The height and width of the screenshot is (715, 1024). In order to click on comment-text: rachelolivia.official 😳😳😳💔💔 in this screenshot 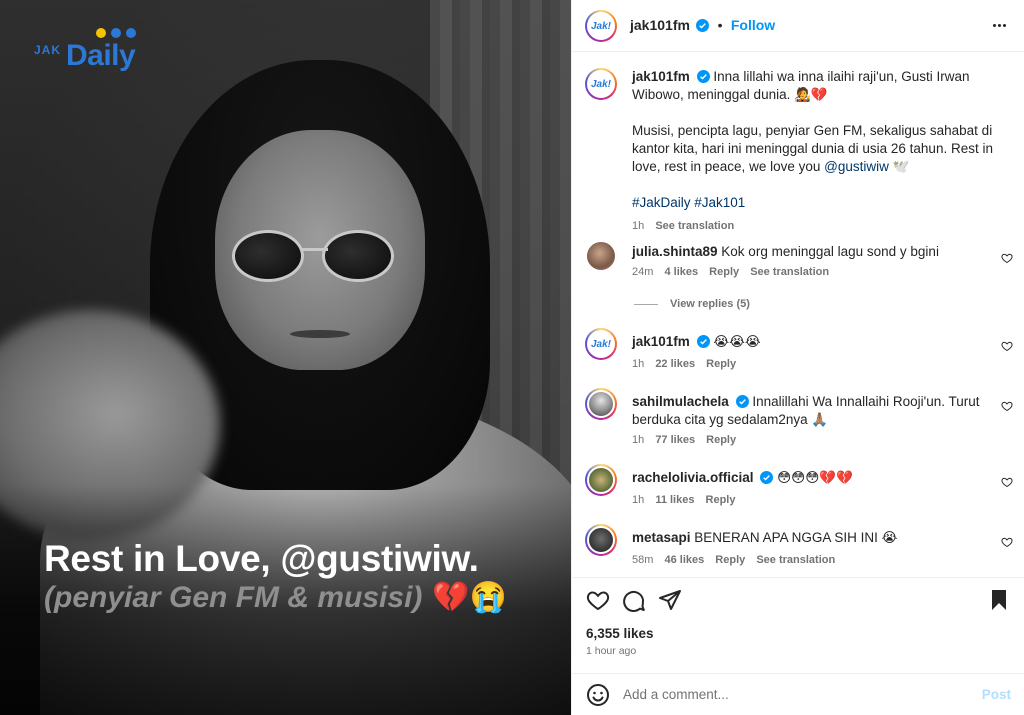, I will do `click(817, 478)`.